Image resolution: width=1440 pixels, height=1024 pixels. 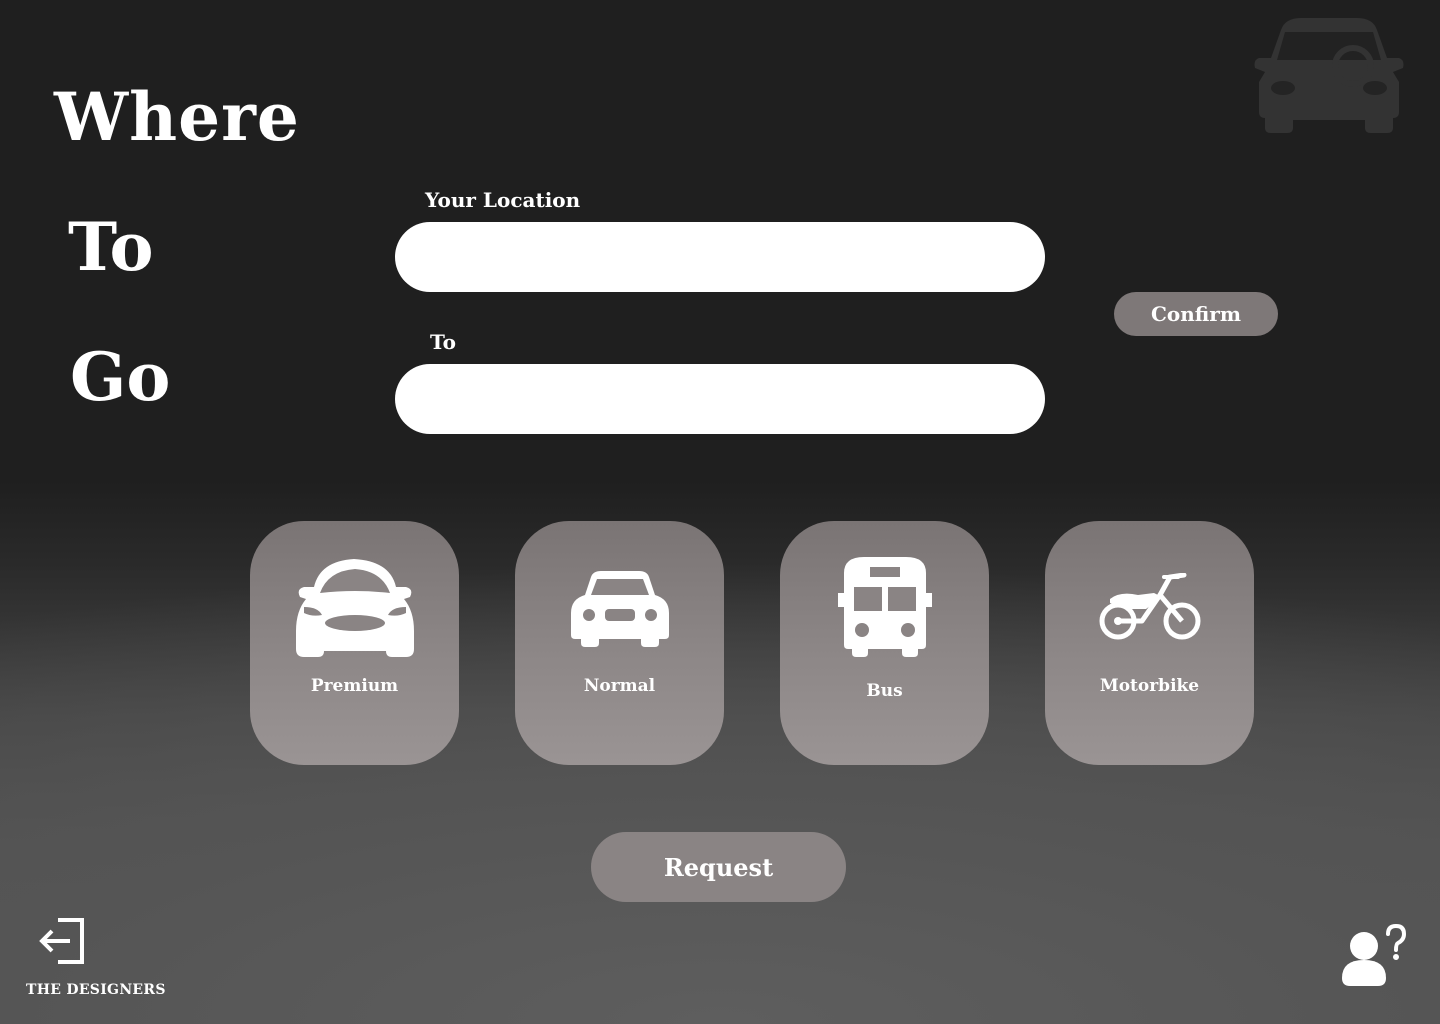 I want to click on your-location-input, so click(x=720, y=257).